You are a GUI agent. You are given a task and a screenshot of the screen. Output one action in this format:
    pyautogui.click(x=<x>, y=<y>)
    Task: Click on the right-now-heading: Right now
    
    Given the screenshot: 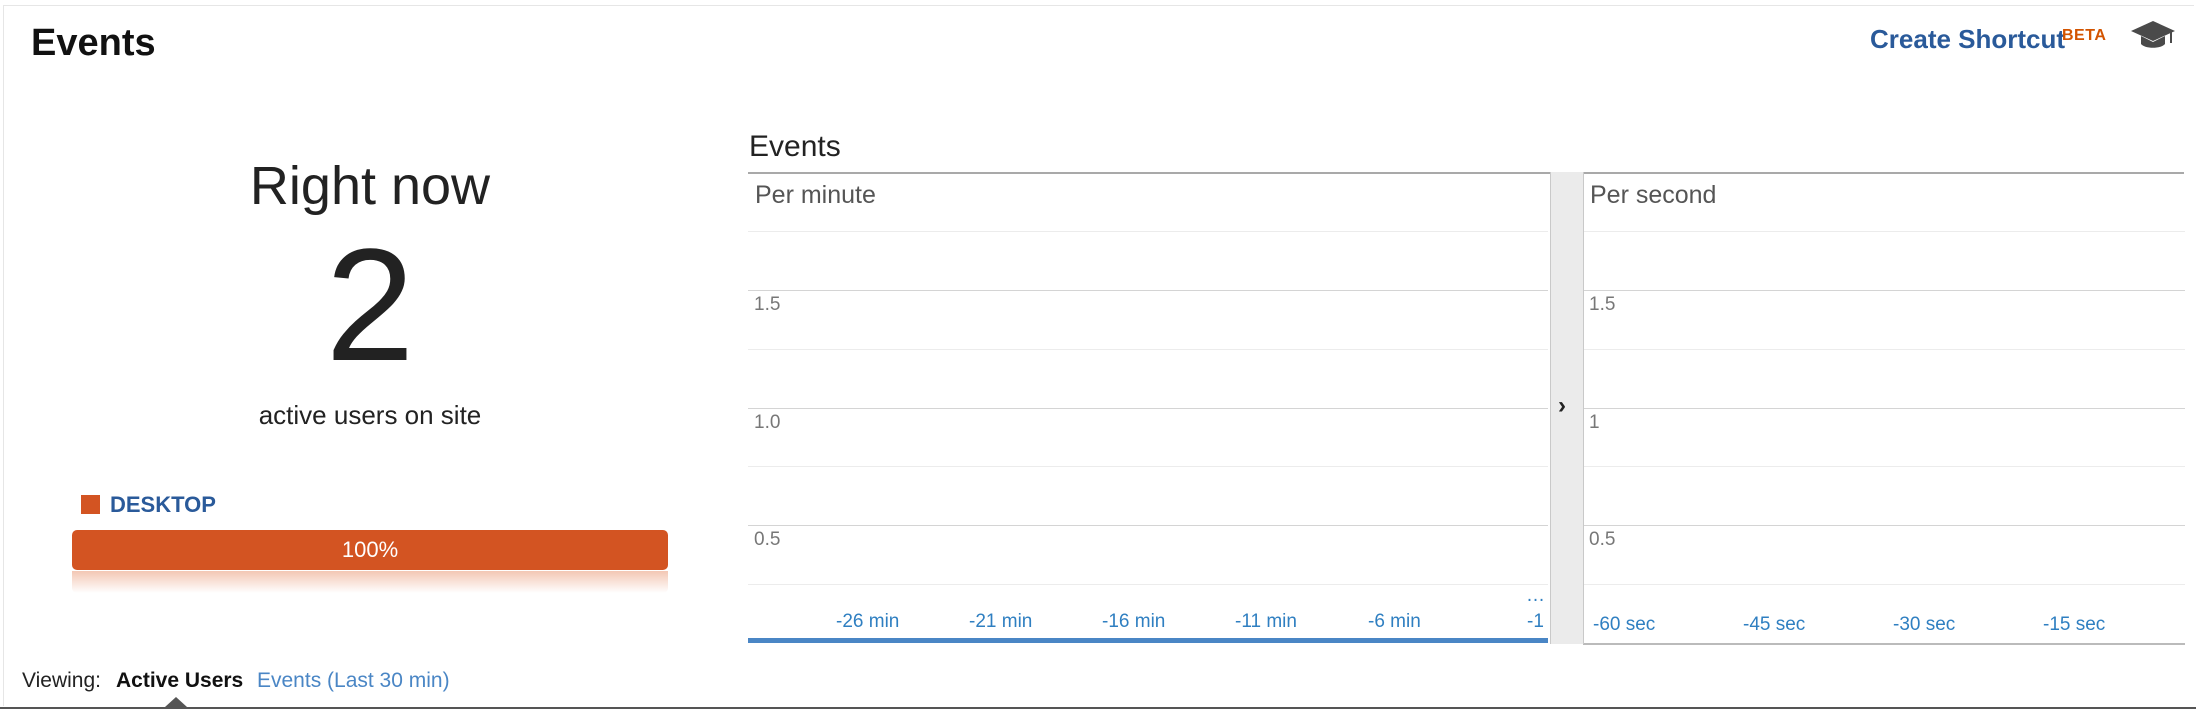 What is the action you would take?
    pyautogui.click(x=370, y=186)
    